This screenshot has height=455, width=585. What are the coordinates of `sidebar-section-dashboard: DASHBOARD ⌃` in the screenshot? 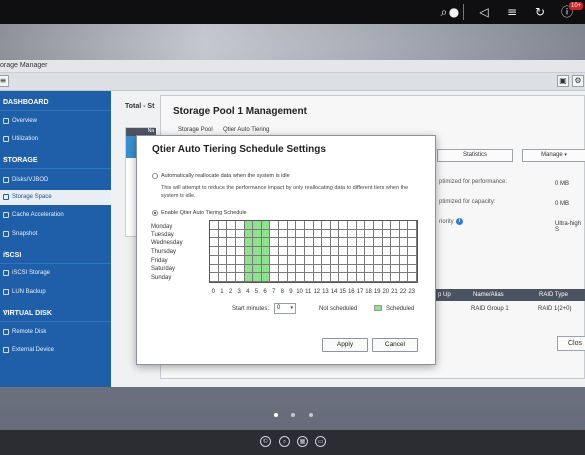 It's located at (55, 103).